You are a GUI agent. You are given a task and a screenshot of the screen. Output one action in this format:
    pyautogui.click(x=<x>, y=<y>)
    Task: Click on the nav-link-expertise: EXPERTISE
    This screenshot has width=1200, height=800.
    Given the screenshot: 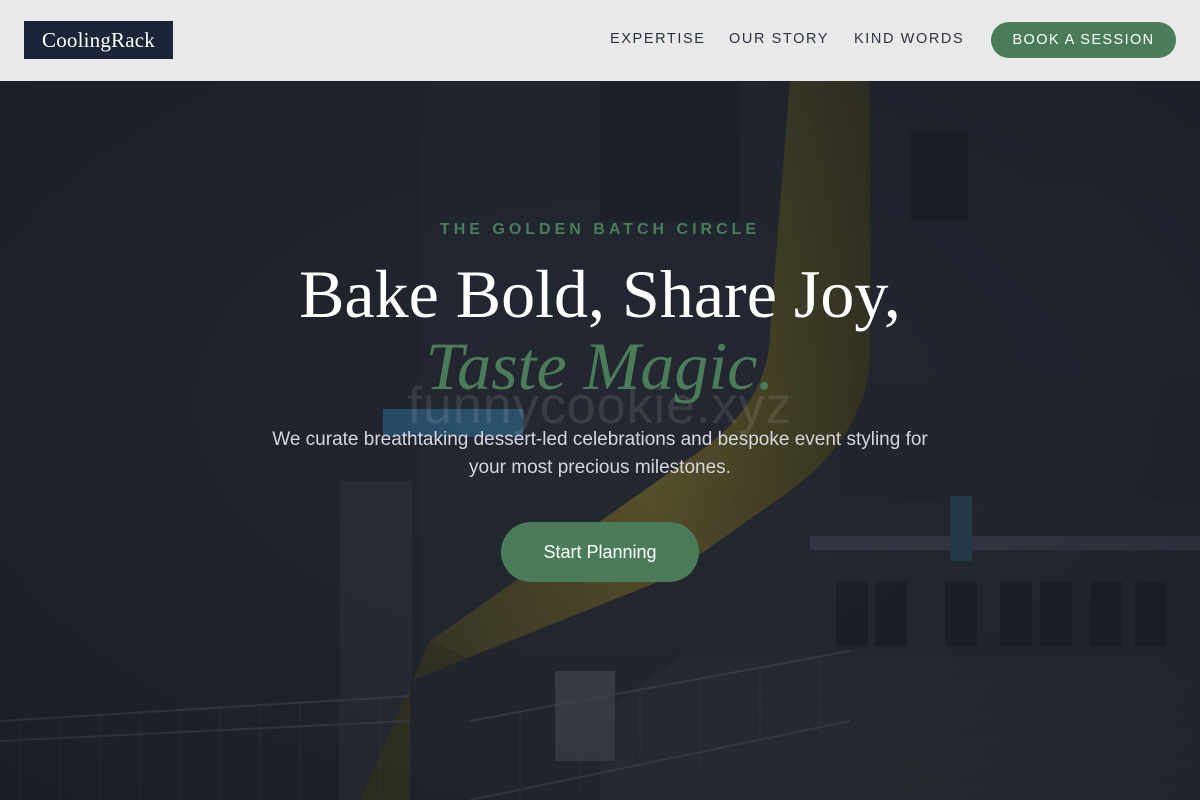 What is the action you would take?
    pyautogui.click(x=658, y=39)
    